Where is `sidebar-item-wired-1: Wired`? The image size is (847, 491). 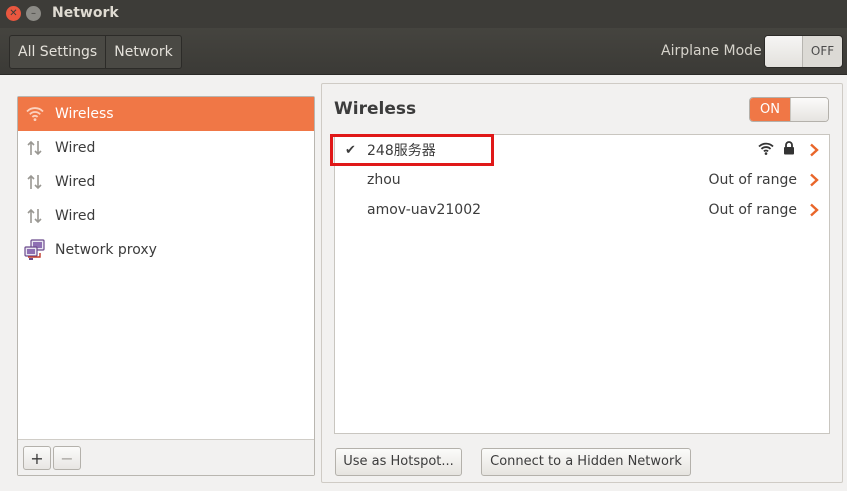 sidebar-item-wired-1: Wired is located at coordinates (166, 148).